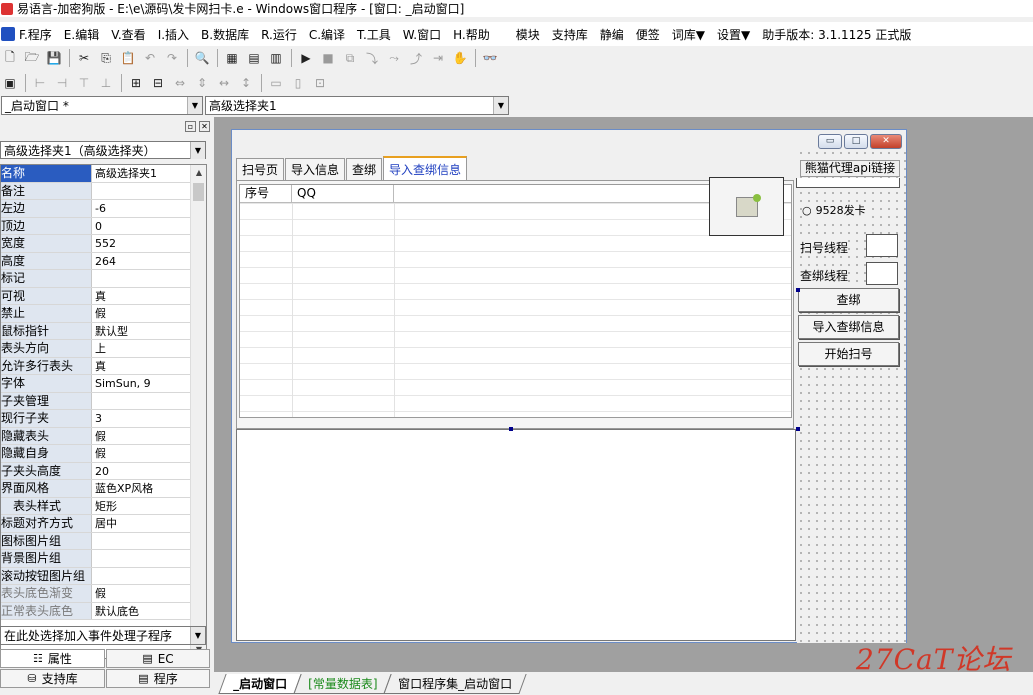 The height and width of the screenshot is (695, 1033). Describe the element at coordinates (528, 34) in the screenshot. I see `menu-module: 模块` at that location.